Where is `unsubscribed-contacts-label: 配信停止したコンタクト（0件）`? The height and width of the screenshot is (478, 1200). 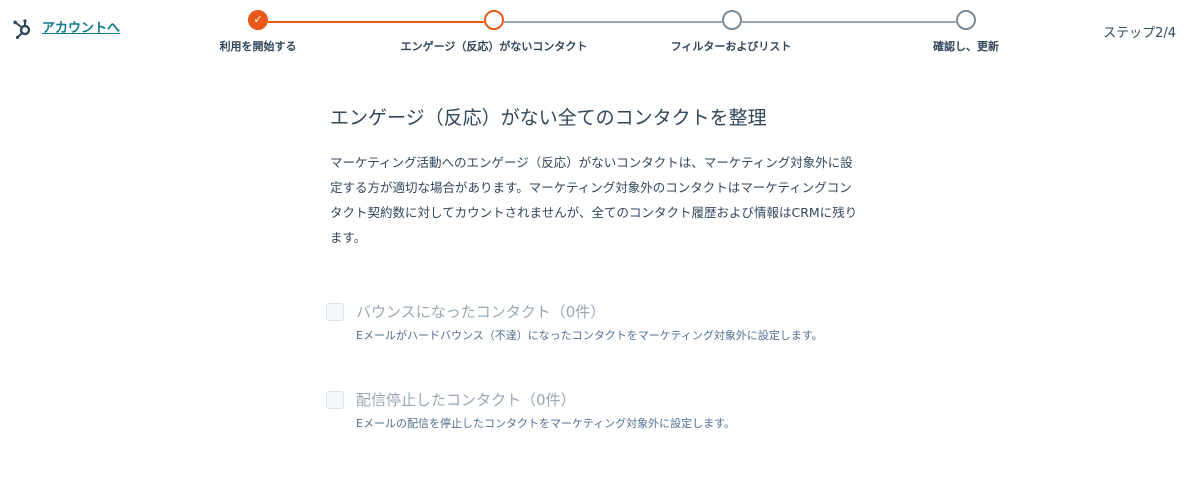 unsubscribed-contacts-label: 配信停止したコンタクト（0件） is located at coordinates (466, 400).